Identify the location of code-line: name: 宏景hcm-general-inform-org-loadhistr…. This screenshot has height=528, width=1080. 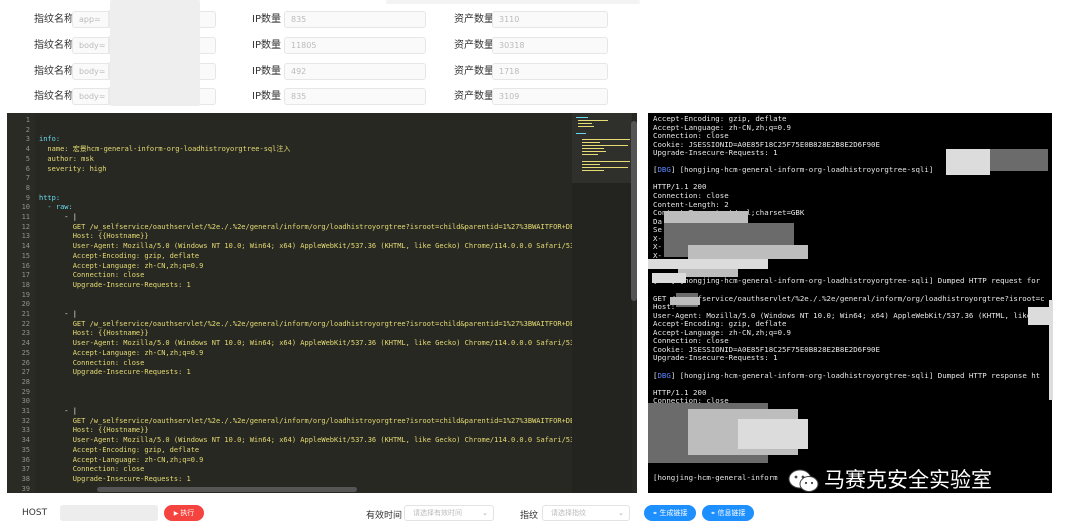
(165, 149).